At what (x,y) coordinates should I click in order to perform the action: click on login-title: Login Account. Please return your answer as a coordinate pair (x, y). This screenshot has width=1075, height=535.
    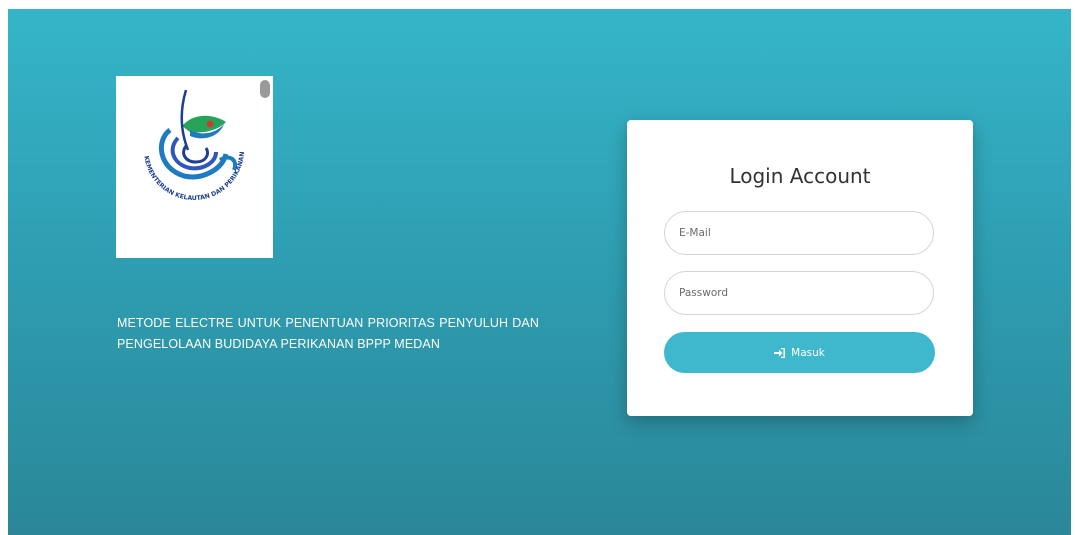
    Looking at the image, I should click on (800, 176).